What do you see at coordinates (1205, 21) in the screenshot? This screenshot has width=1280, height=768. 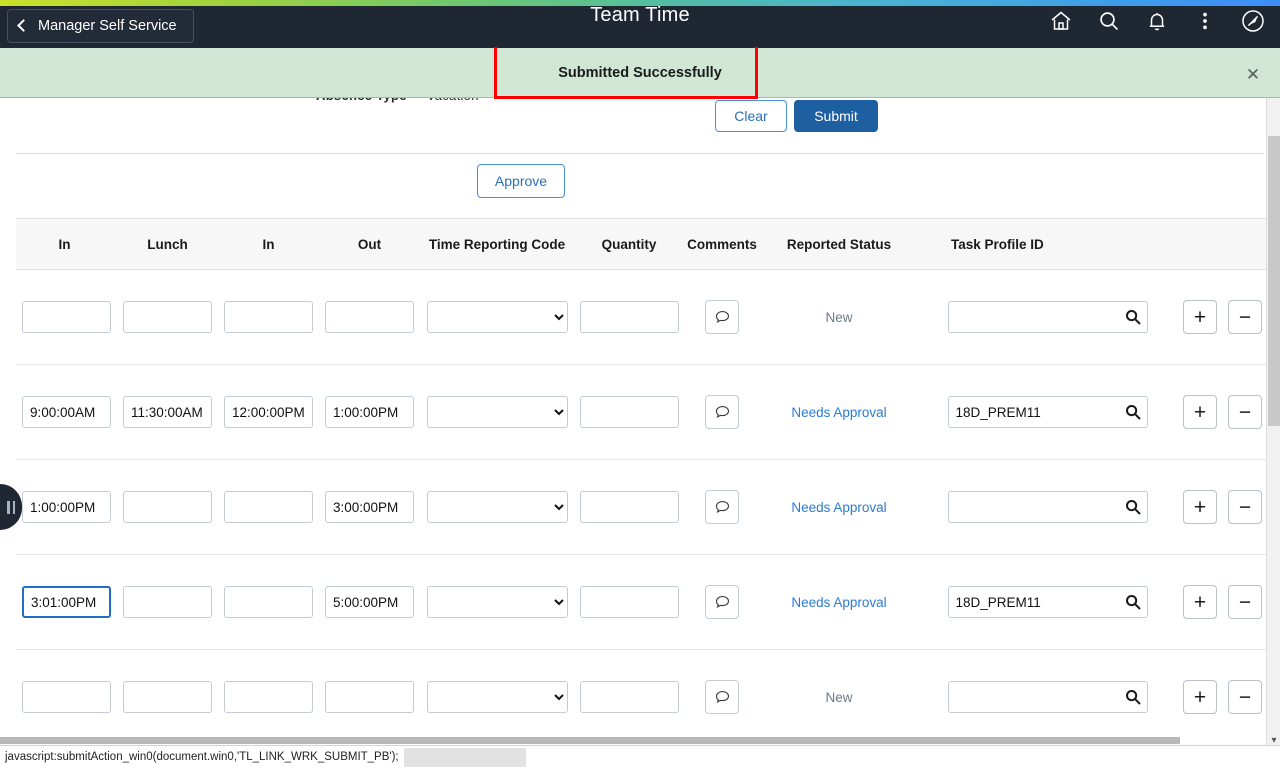 I see `actions-menu-icon` at bounding box center [1205, 21].